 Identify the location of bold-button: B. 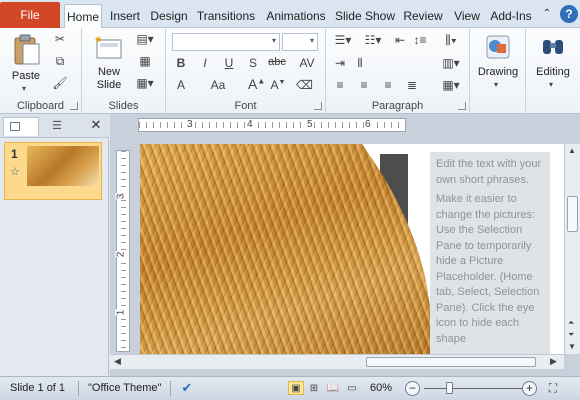
(181, 63).